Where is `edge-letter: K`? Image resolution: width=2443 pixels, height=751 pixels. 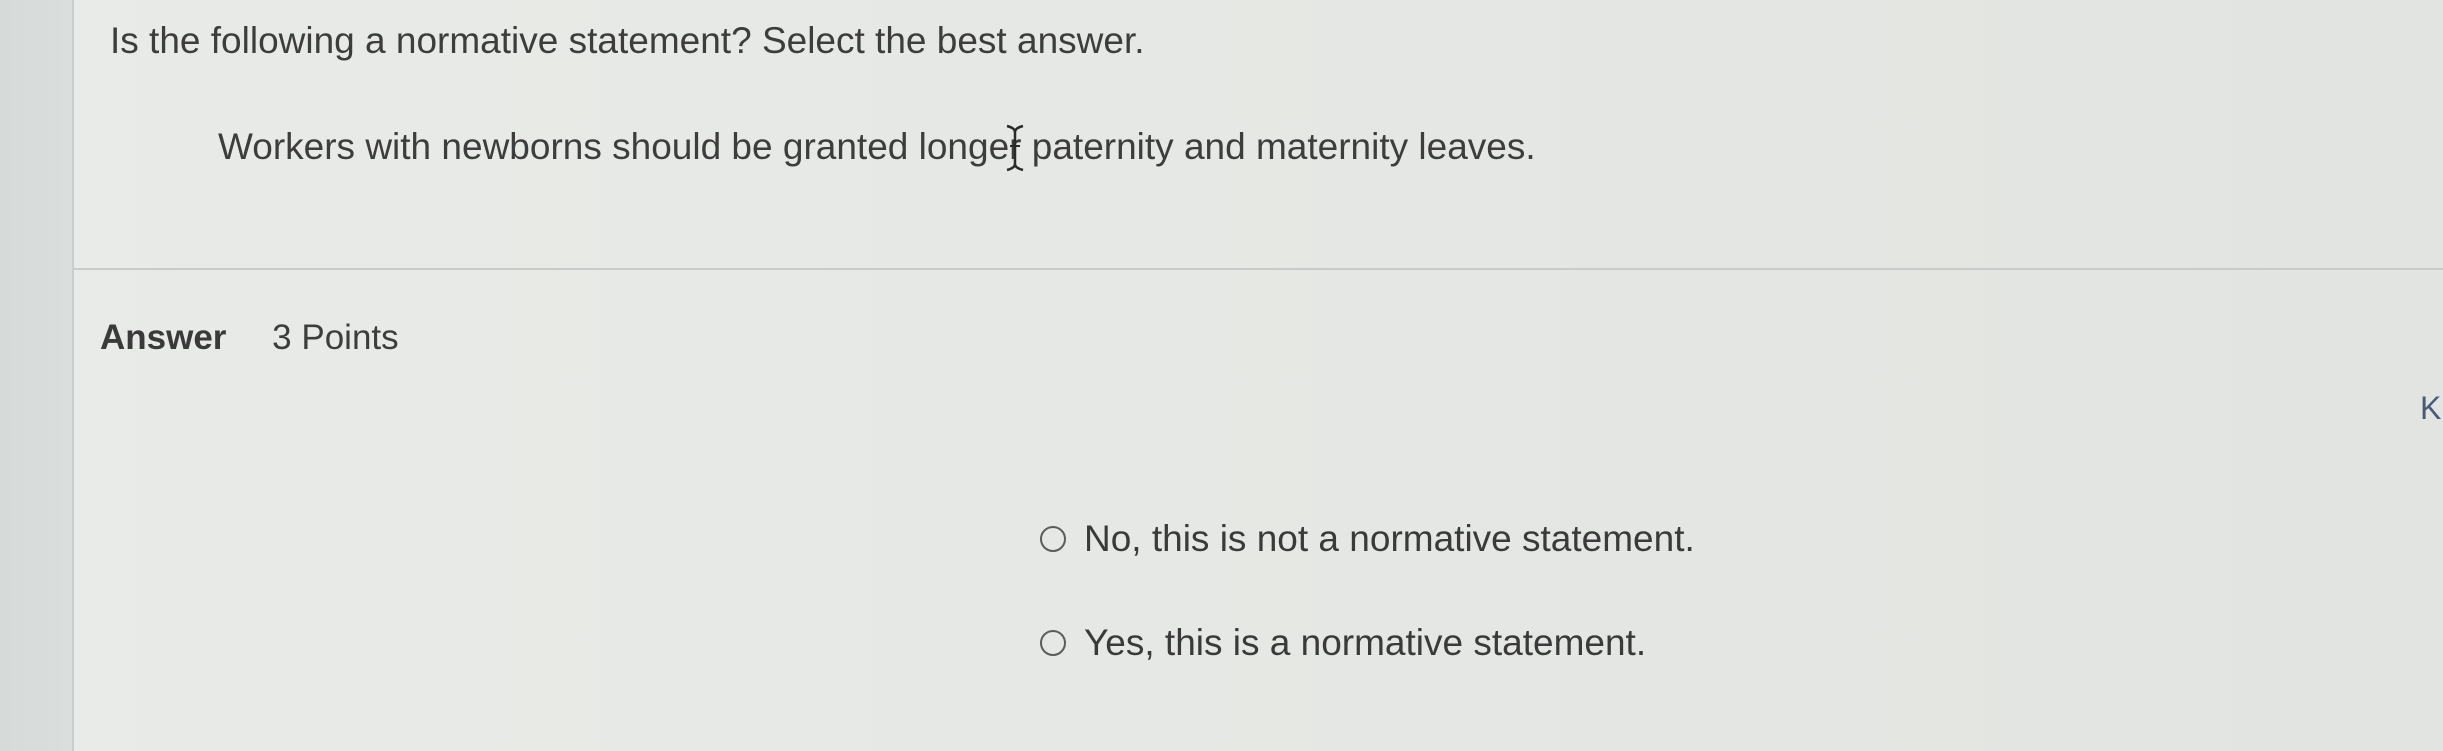 edge-letter: K is located at coordinates (2431, 408).